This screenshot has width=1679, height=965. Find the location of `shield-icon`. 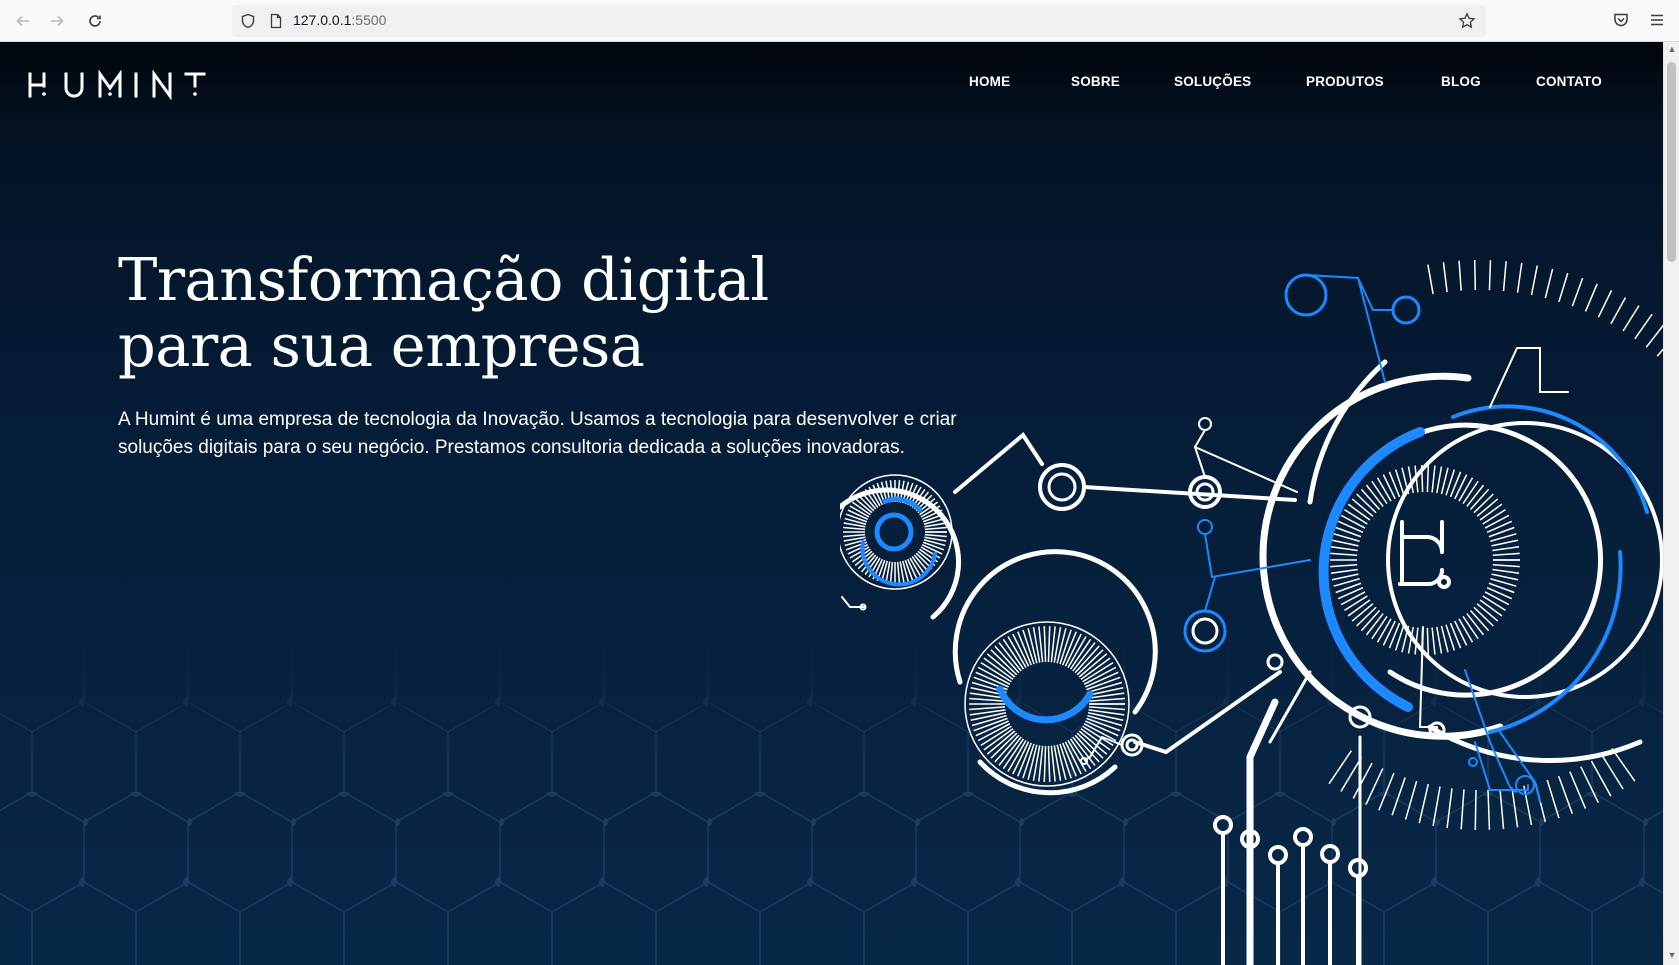

shield-icon is located at coordinates (248, 21).